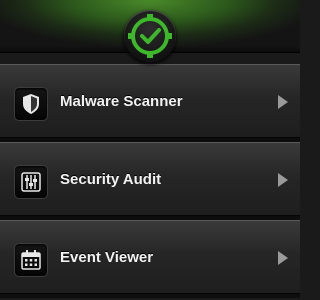 This screenshot has width=320, height=300. I want to click on menu-item-label: Malware Scanner, so click(121, 101).